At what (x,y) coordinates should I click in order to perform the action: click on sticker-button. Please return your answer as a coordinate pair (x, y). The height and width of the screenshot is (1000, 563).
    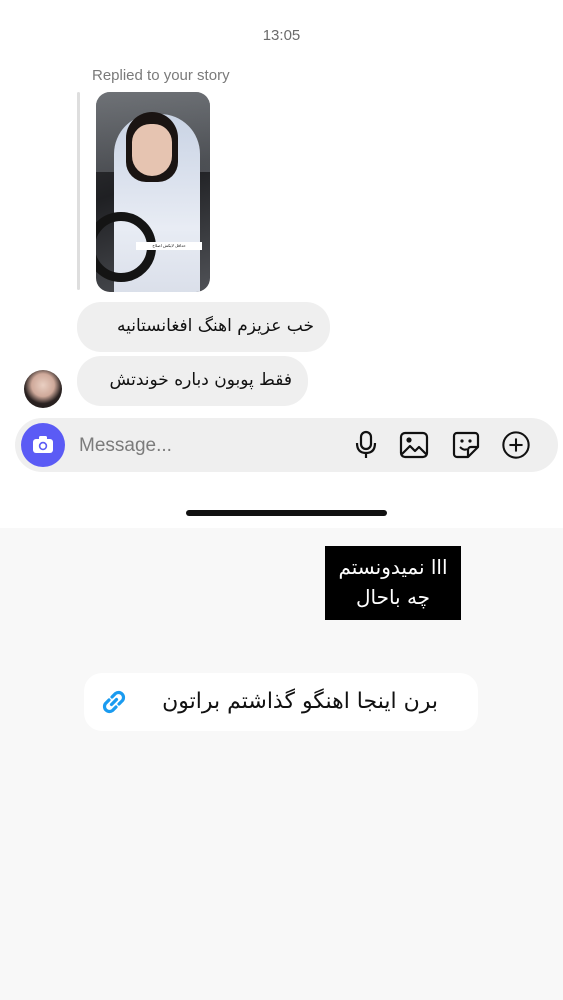
    Looking at the image, I should click on (466, 445).